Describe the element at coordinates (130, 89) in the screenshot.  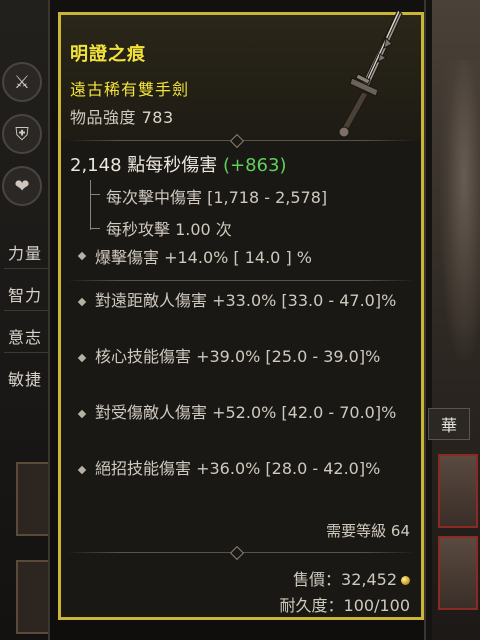
I see `item-type: 遠古稀有雙手劍` at that location.